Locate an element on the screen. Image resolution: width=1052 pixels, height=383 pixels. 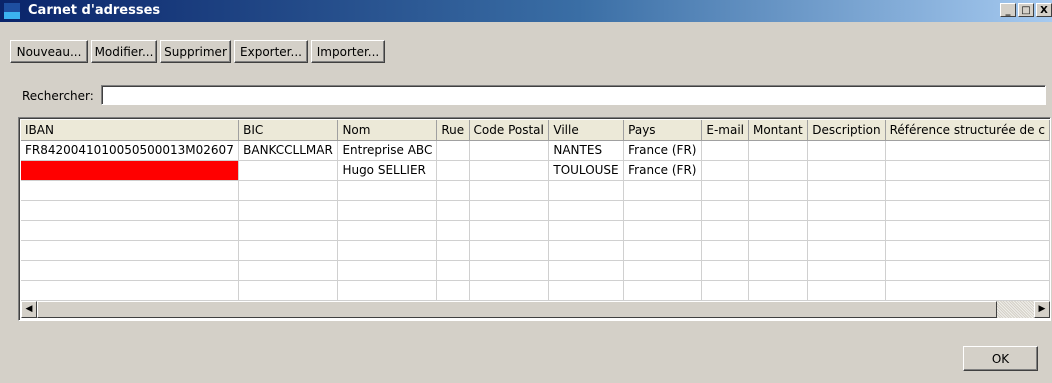
table-cell: NANTES is located at coordinates (586, 150).